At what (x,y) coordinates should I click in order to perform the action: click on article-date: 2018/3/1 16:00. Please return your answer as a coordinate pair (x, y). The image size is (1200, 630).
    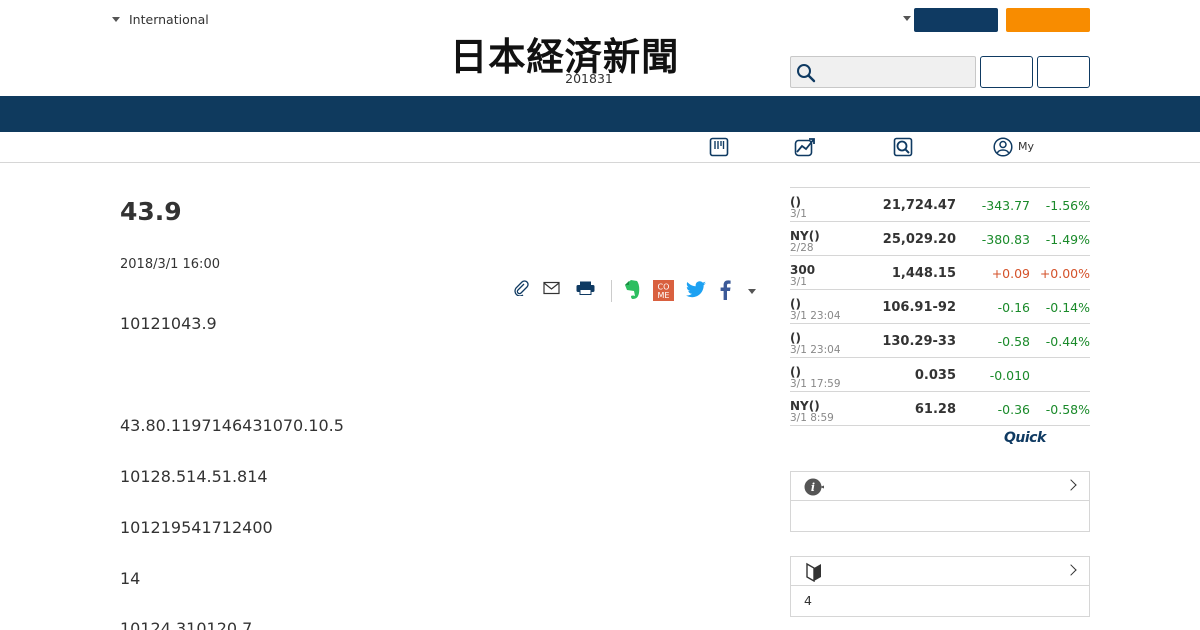
    Looking at the image, I should click on (170, 264).